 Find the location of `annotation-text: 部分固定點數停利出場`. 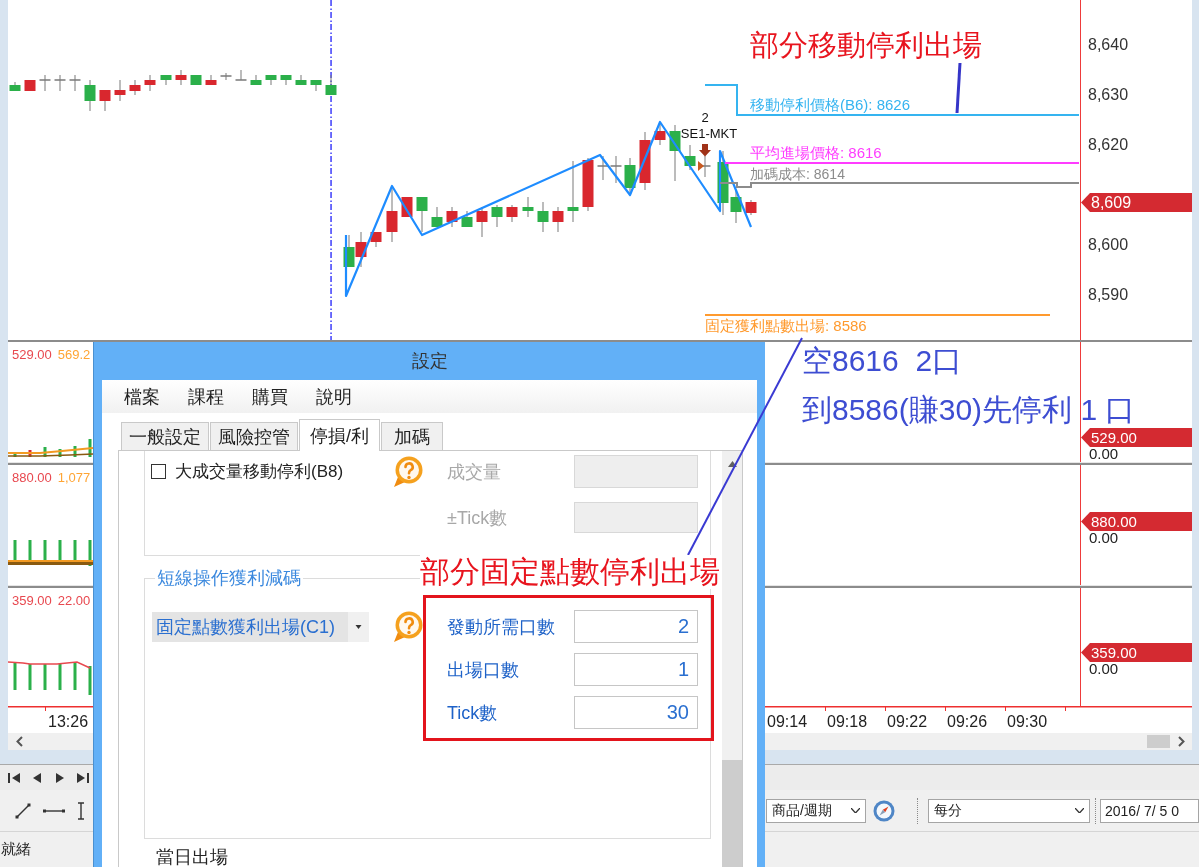

annotation-text: 部分固定點數停利出場 is located at coordinates (570, 572).